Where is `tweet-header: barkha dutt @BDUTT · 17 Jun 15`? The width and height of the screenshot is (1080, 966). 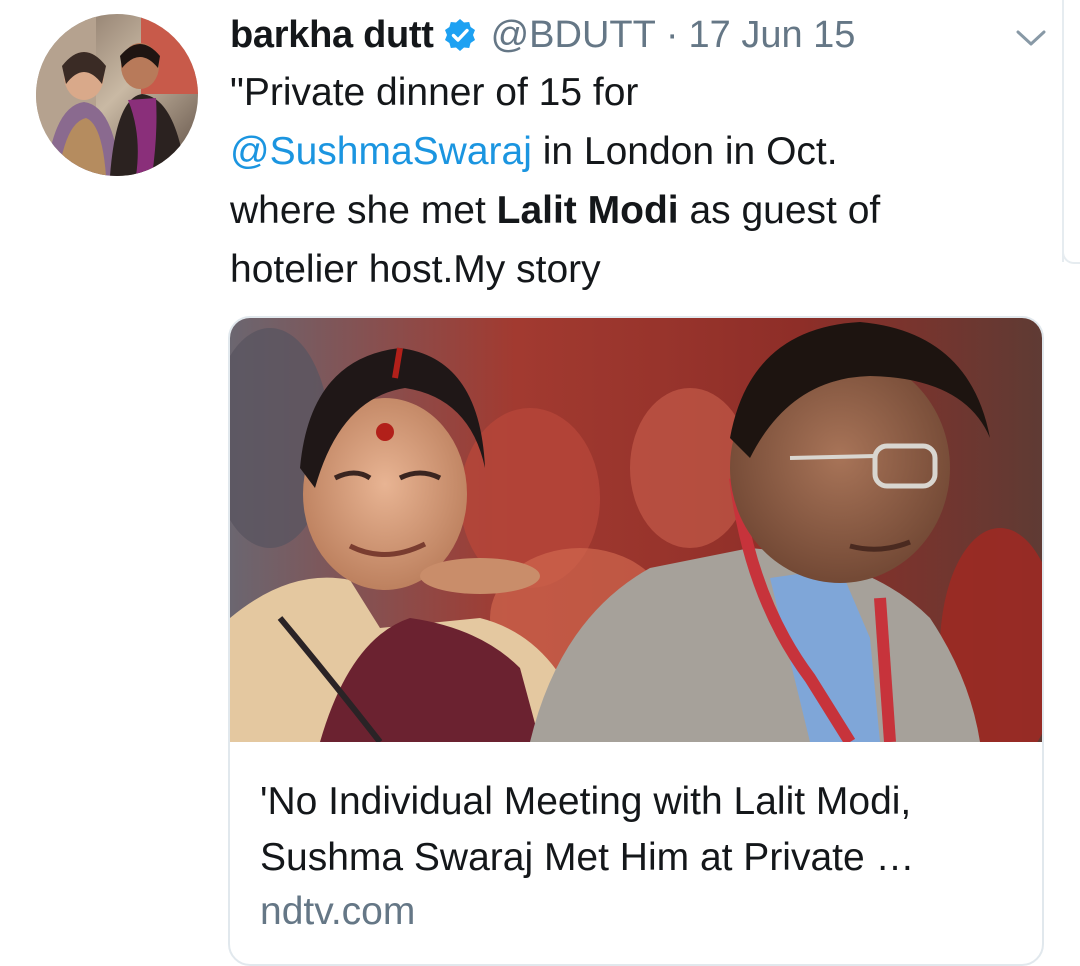
tweet-header: barkha dutt @BDUTT · 17 Jun 15 is located at coordinates (542, 35).